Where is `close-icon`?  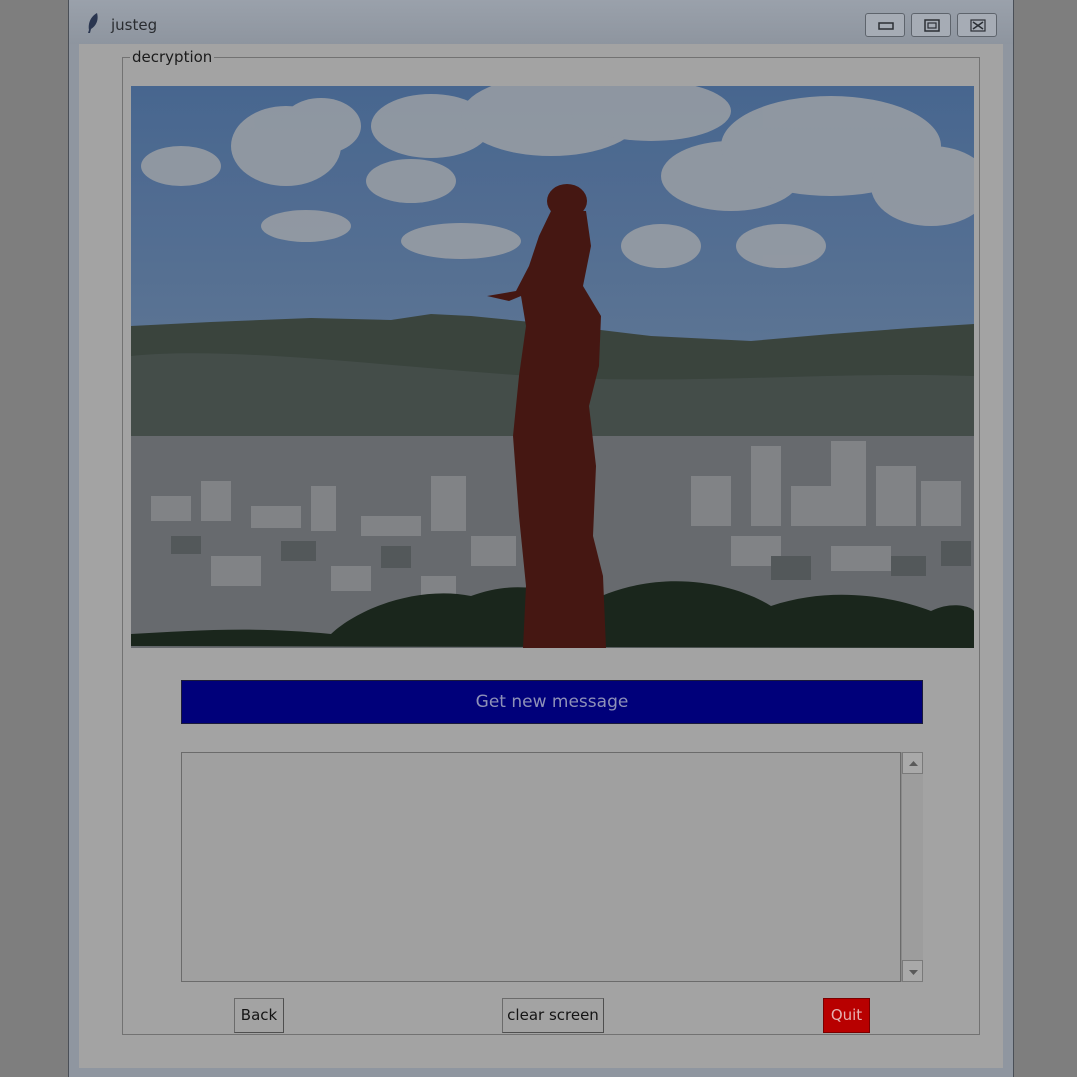
close-icon is located at coordinates (978, 25).